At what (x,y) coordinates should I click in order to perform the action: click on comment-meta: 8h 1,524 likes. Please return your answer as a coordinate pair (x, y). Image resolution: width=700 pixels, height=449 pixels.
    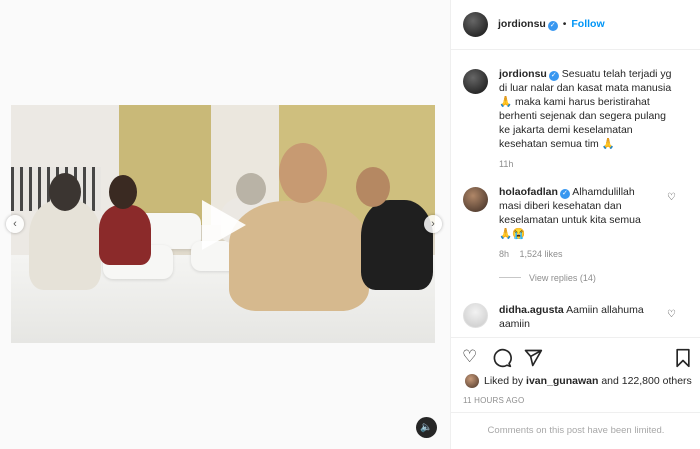
    Looking at the image, I should click on (531, 254).